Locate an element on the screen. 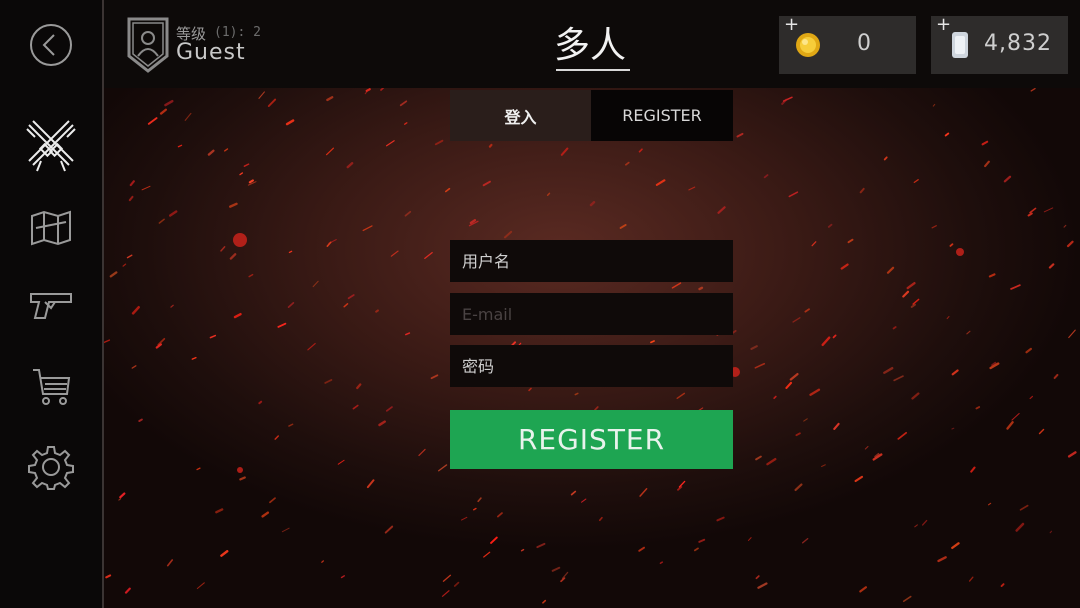 The image size is (1080, 608). pistol-icon is located at coordinates (51, 306).